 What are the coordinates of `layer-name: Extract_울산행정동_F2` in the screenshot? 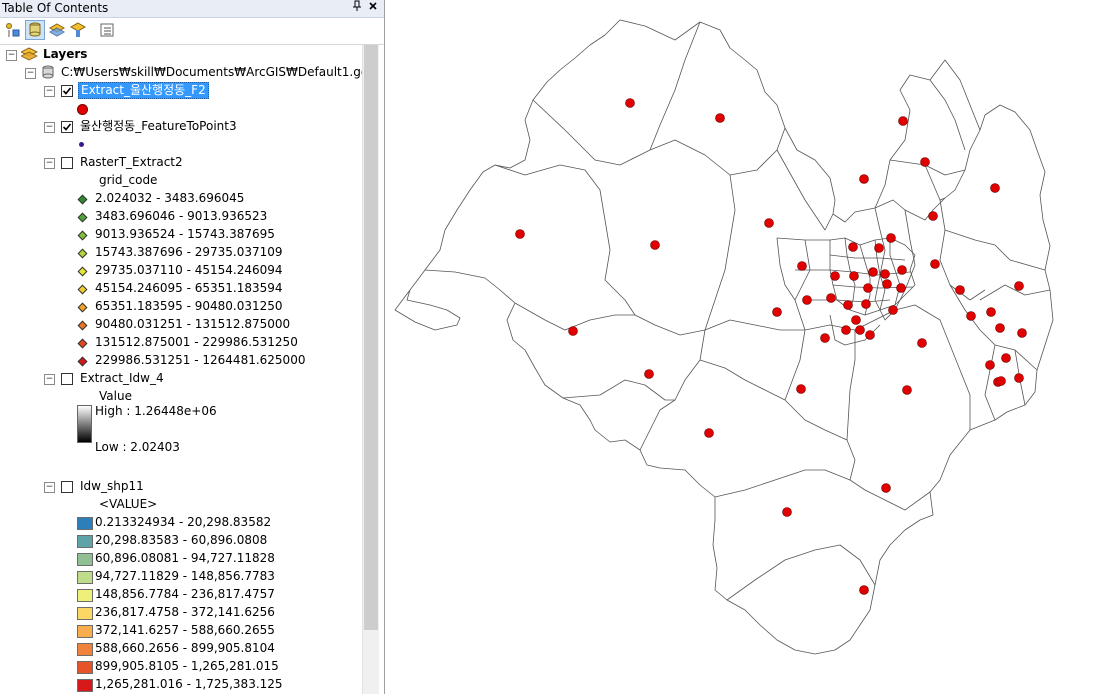 It's located at (143, 90).